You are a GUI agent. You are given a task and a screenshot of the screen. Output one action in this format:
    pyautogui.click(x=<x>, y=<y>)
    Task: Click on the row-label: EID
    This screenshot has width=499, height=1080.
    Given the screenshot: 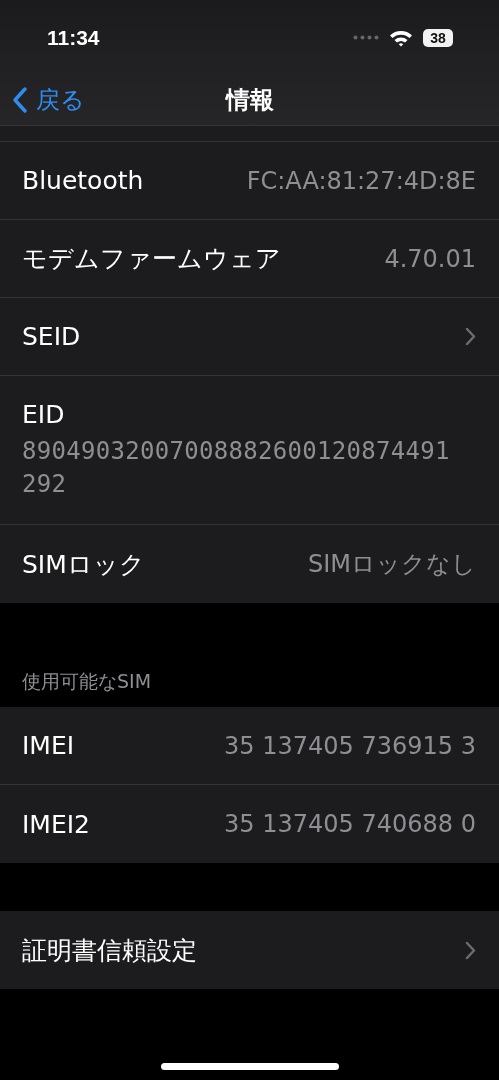 What is the action you would take?
    pyautogui.click(x=43, y=415)
    